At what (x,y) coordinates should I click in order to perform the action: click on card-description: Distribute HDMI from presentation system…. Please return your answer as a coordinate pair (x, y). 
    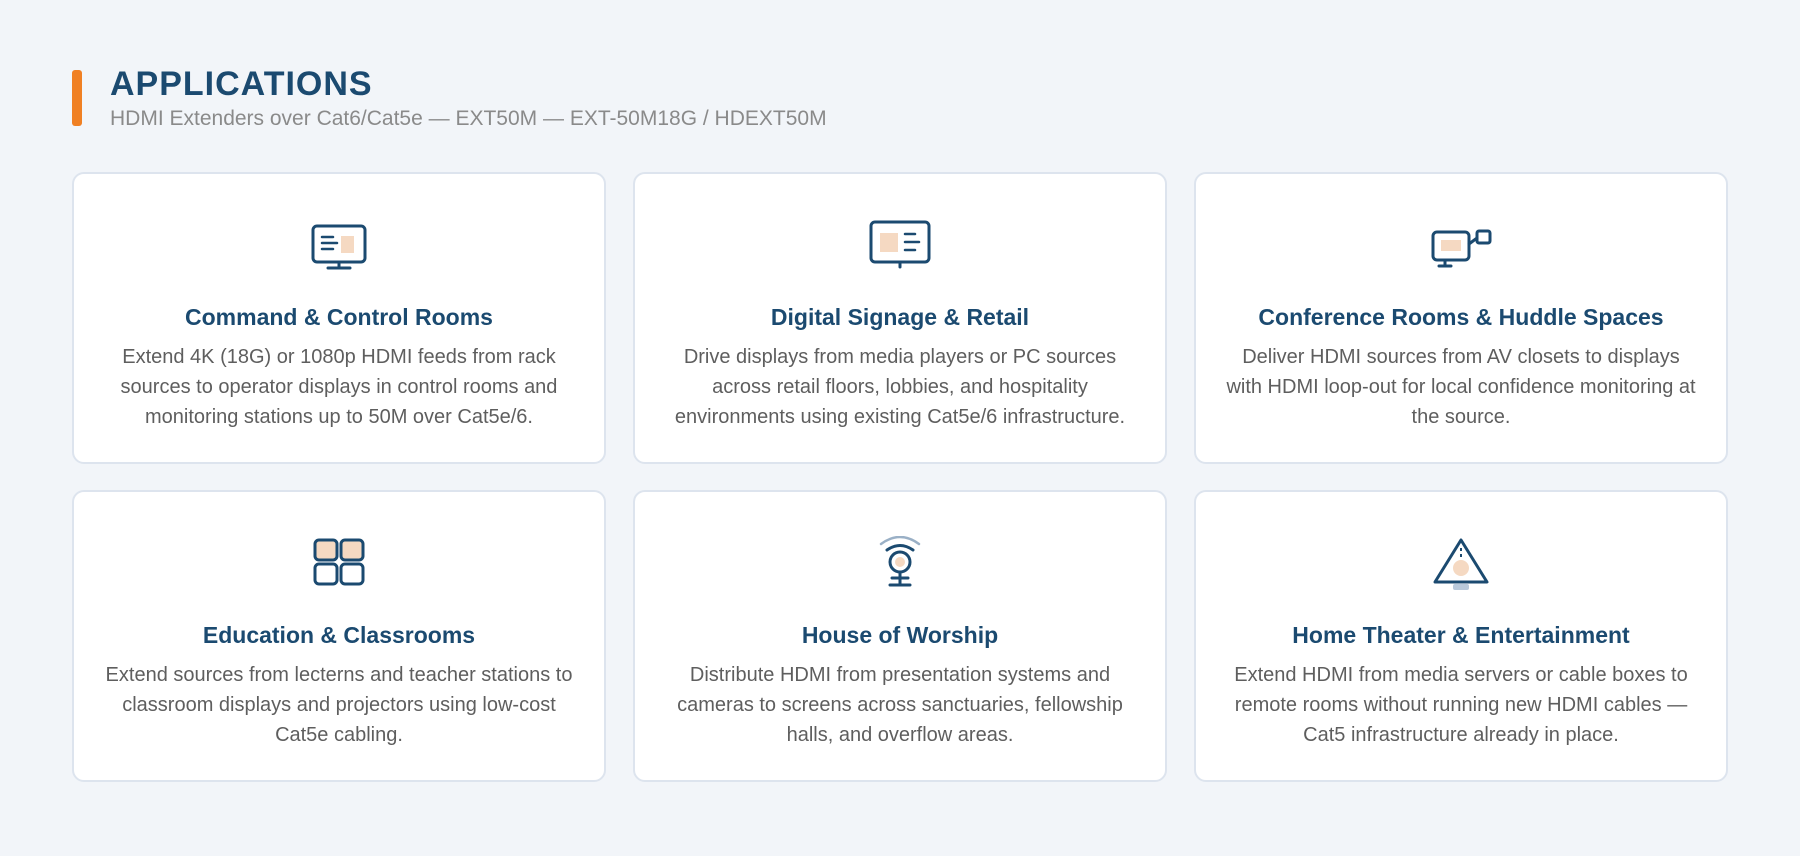
    Looking at the image, I should click on (900, 705).